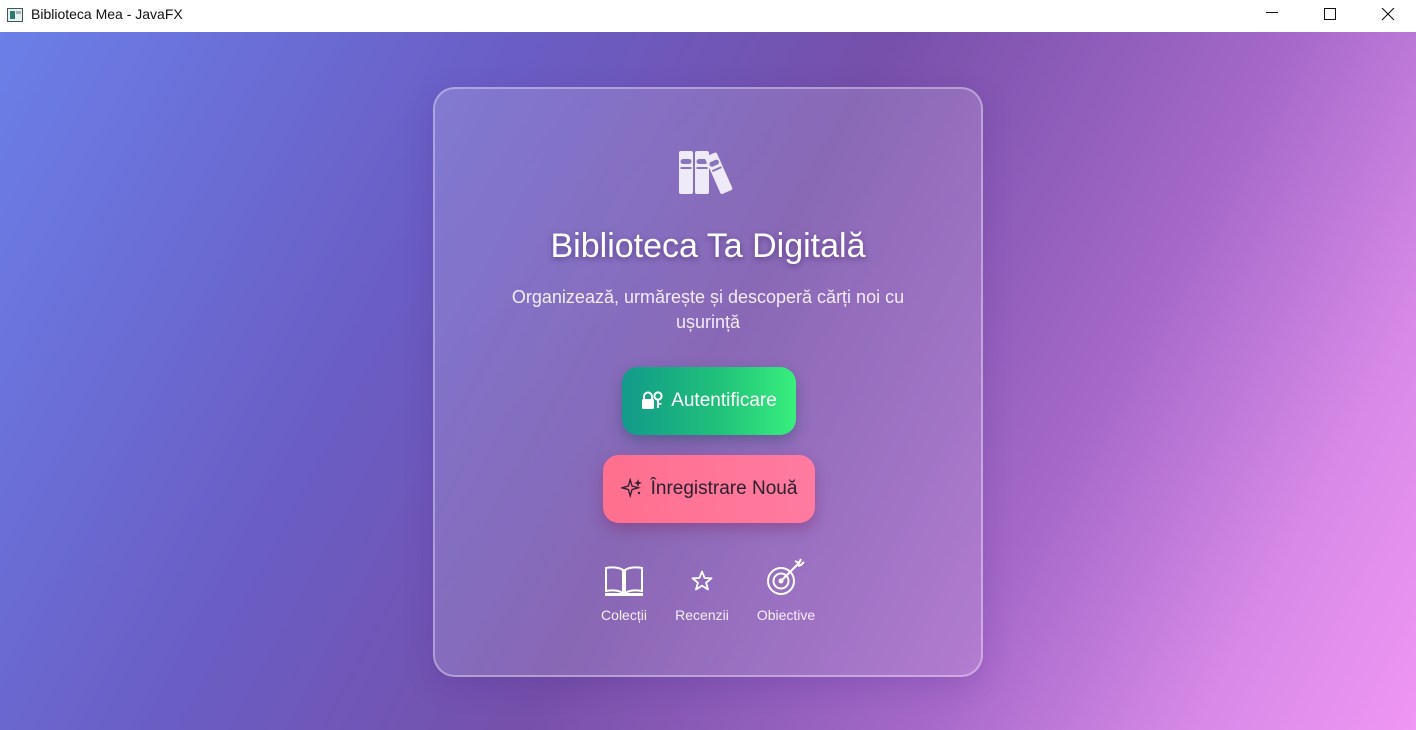 The height and width of the screenshot is (730, 1416). I want to click on close-button, so click(1387, 16).